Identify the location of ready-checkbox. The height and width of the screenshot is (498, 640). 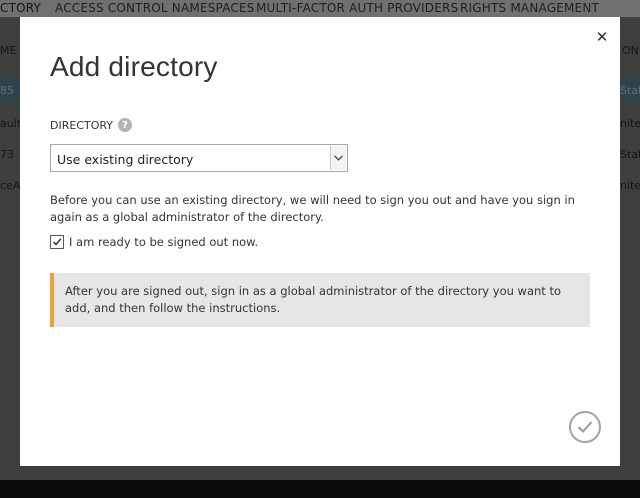
(57, 242).